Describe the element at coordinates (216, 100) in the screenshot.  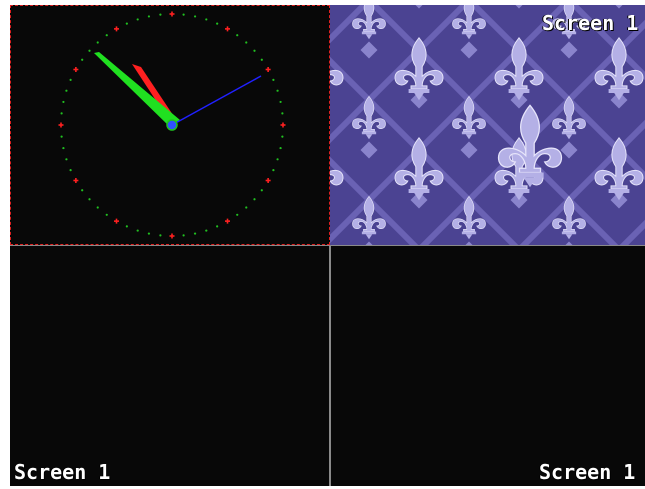
I see `clock-second-hand` at that location.